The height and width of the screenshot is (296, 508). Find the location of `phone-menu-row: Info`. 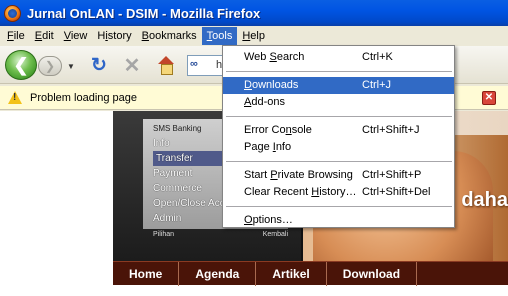

phone-menu-row: Info is located at coordinates (161, 143).